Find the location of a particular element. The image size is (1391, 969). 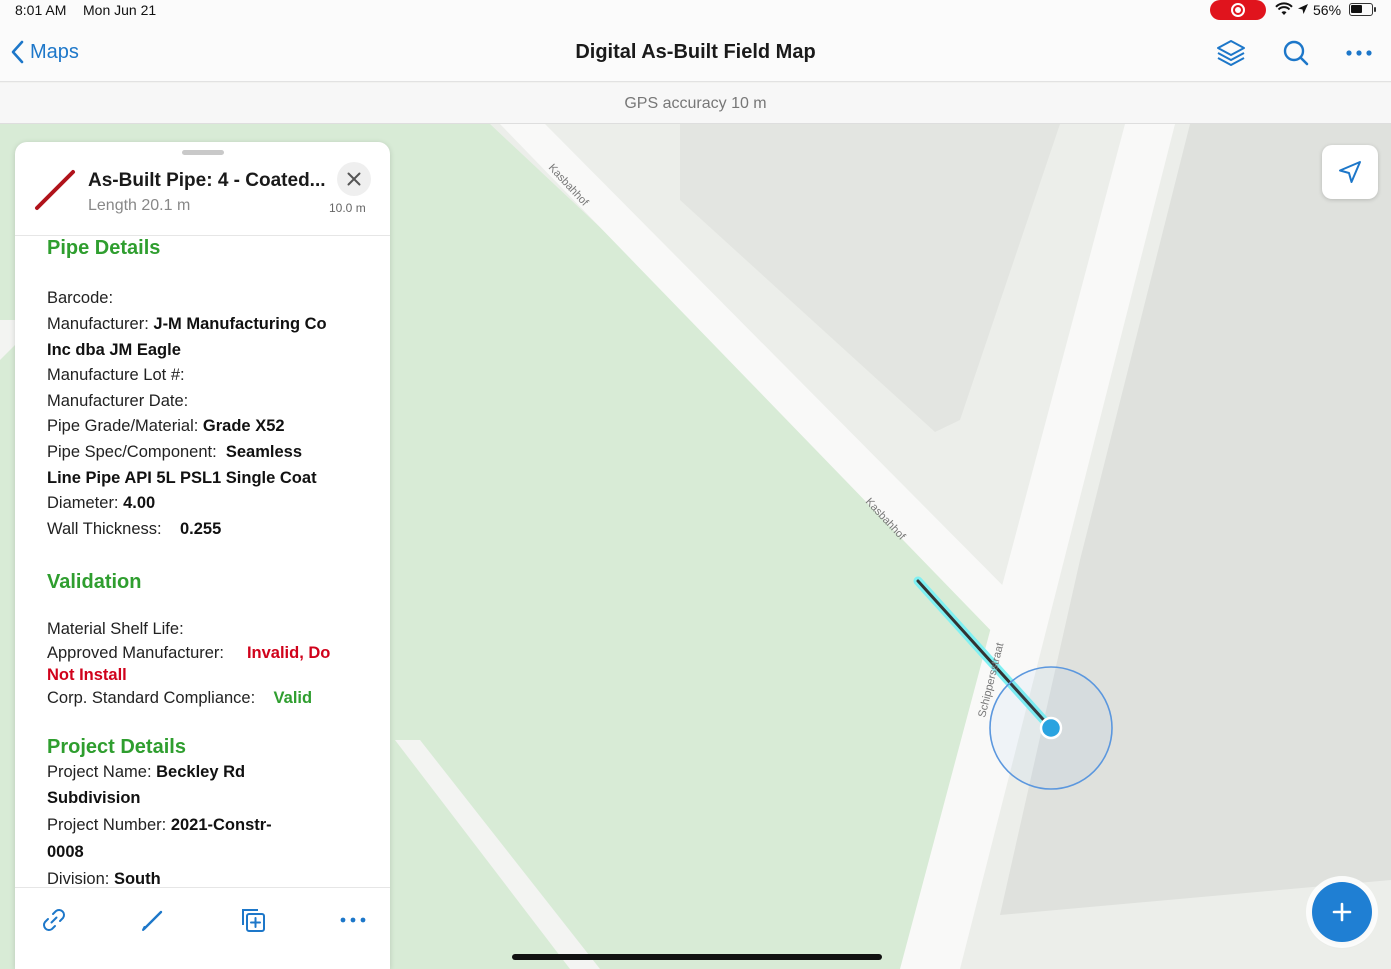

attachments-button is located at coordinates (54, 920).